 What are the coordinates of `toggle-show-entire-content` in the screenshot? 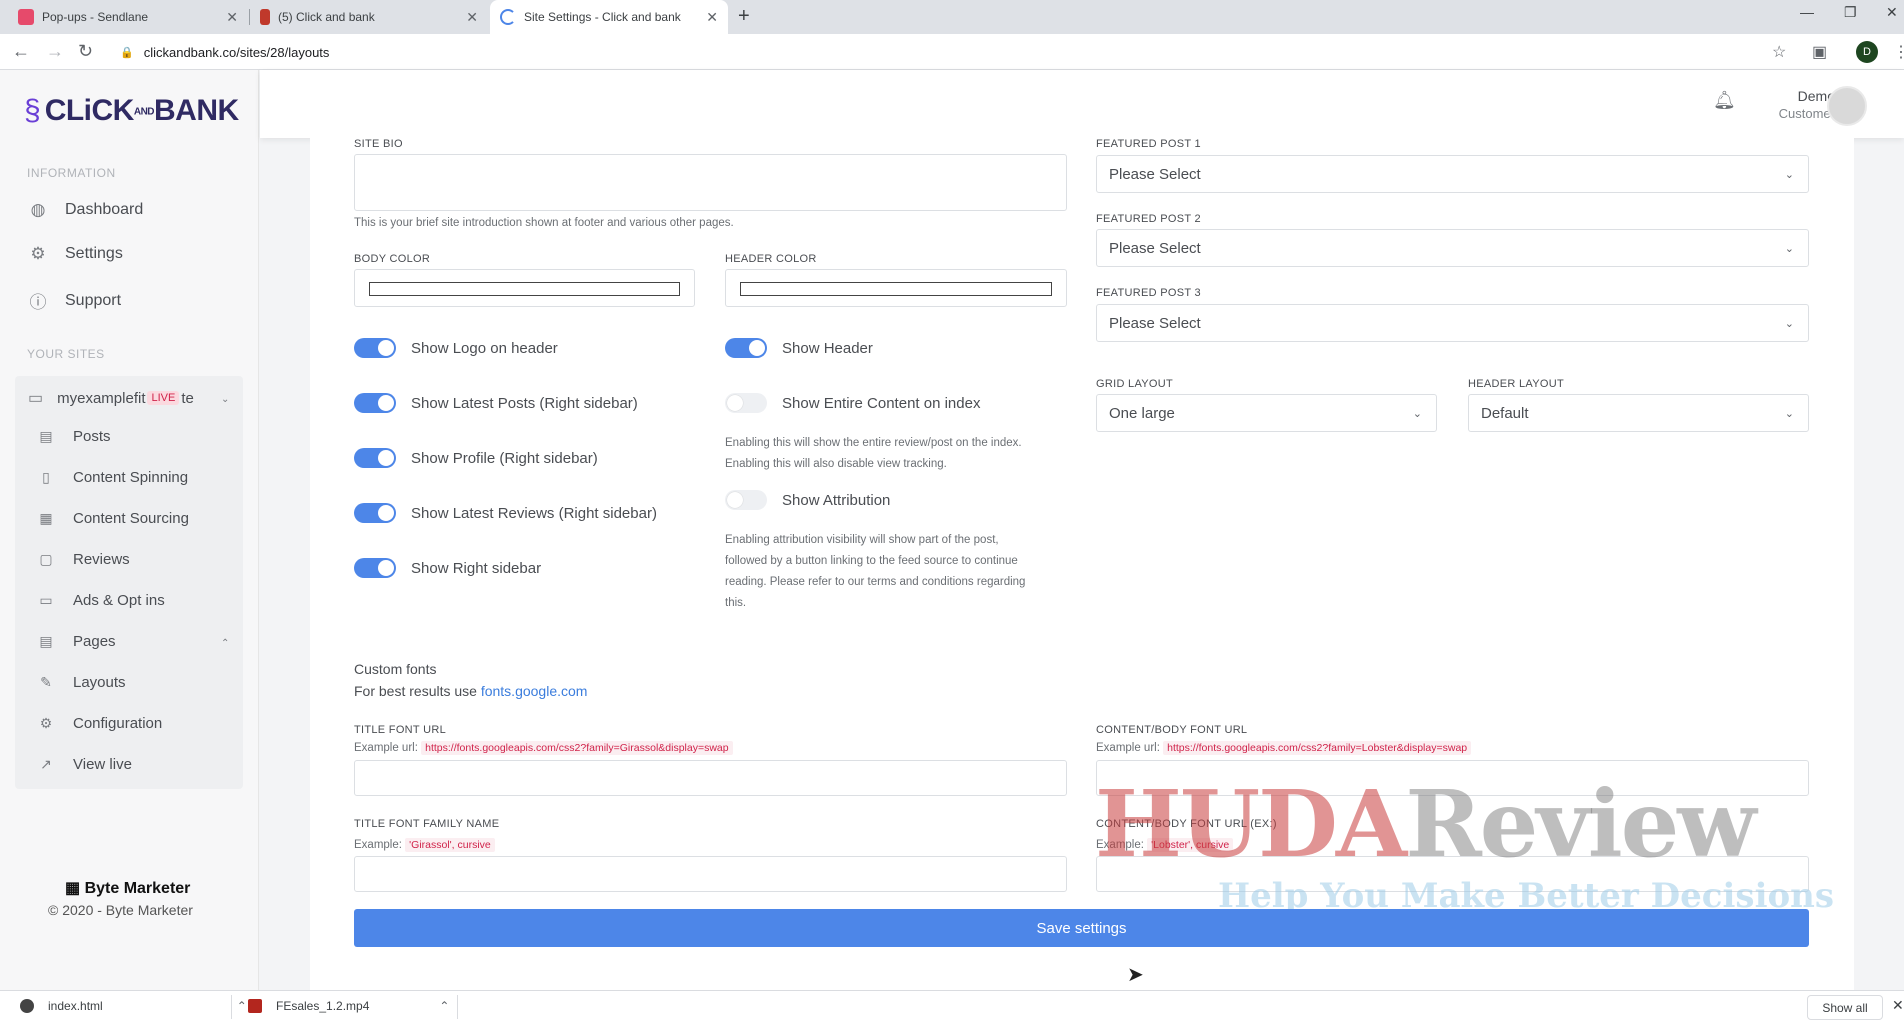 It's located at (746, 403).